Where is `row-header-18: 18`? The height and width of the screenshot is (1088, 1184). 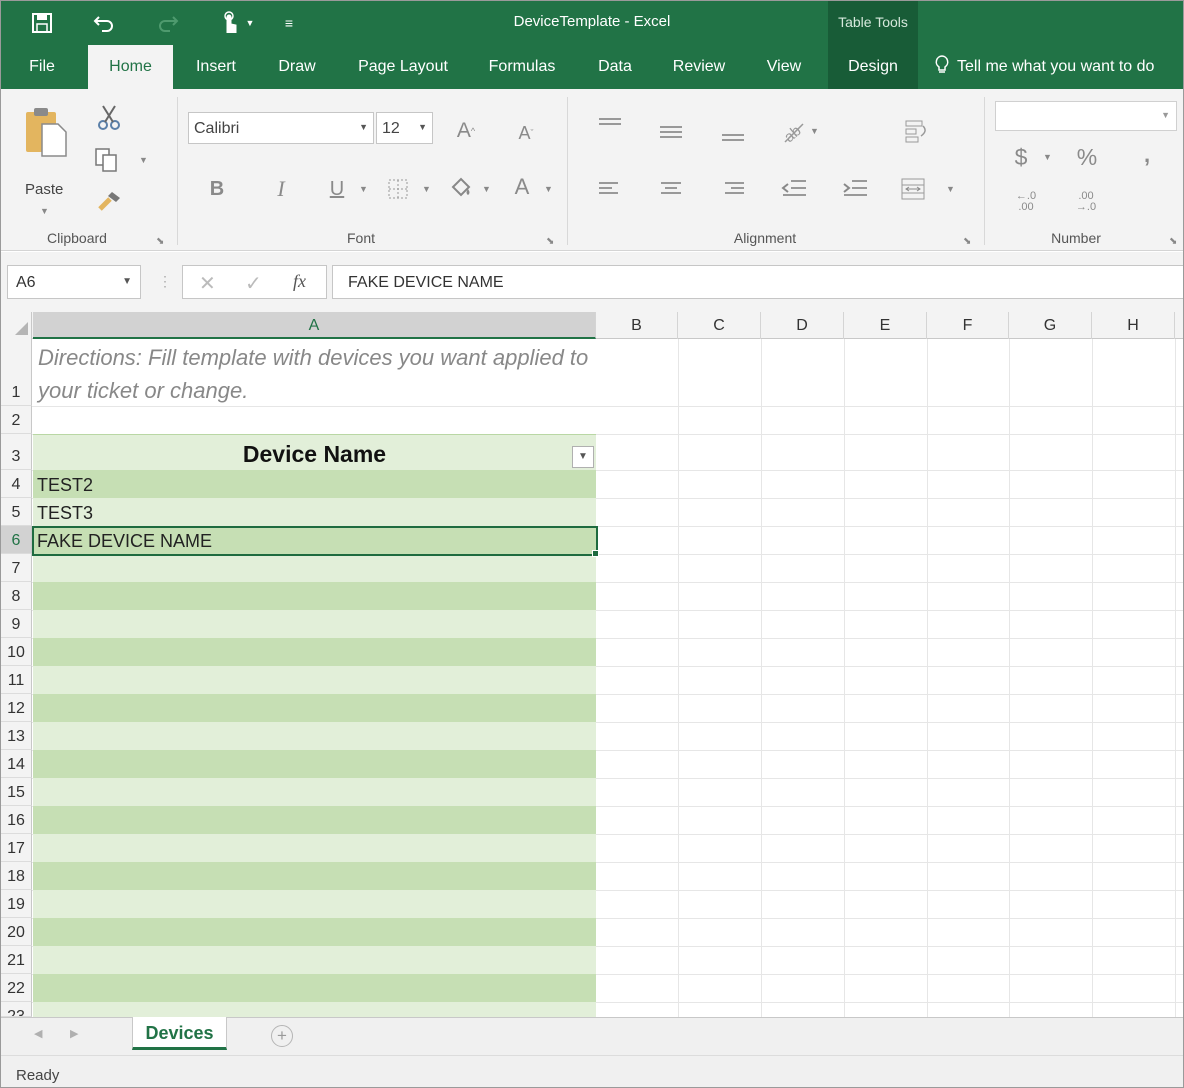
row-header-18: 18 is located at coordinates (16, 876).